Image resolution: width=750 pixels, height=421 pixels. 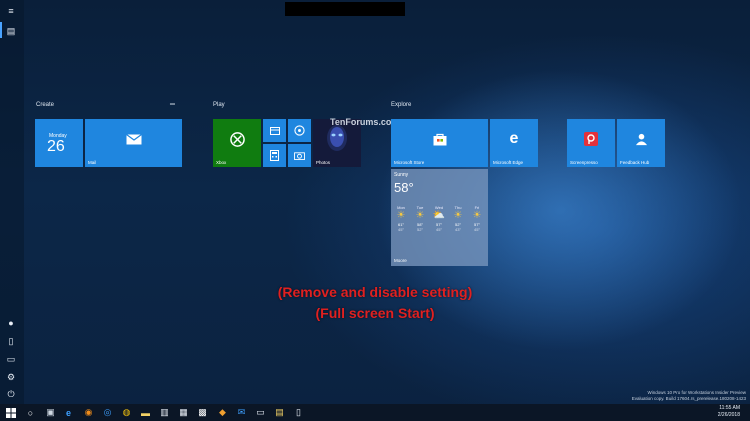 I want to click on forecast-day: Fri ☀ 57° 45°, so click(x=477, y=218).